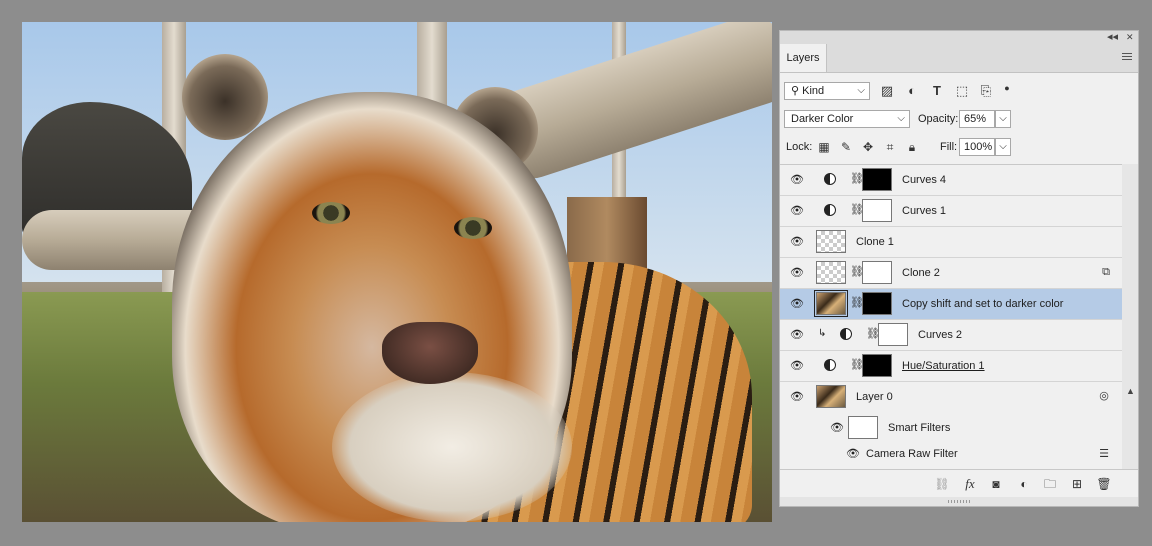  Describe the element at coordinates (890, 147) in the screenshot. I see `lock-artboard-icon: ⌗` at that location.